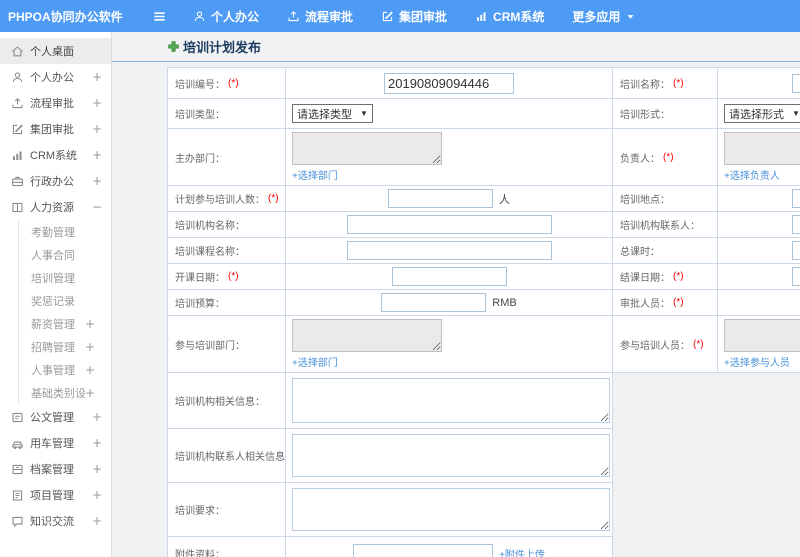 Image resolution: width=800 pixels, height=557 pixels. What do you see at coordinates (227, 547) in the screenshot?
I see `field-label-cell: 附件资料：` at bounding box center [227, 547].